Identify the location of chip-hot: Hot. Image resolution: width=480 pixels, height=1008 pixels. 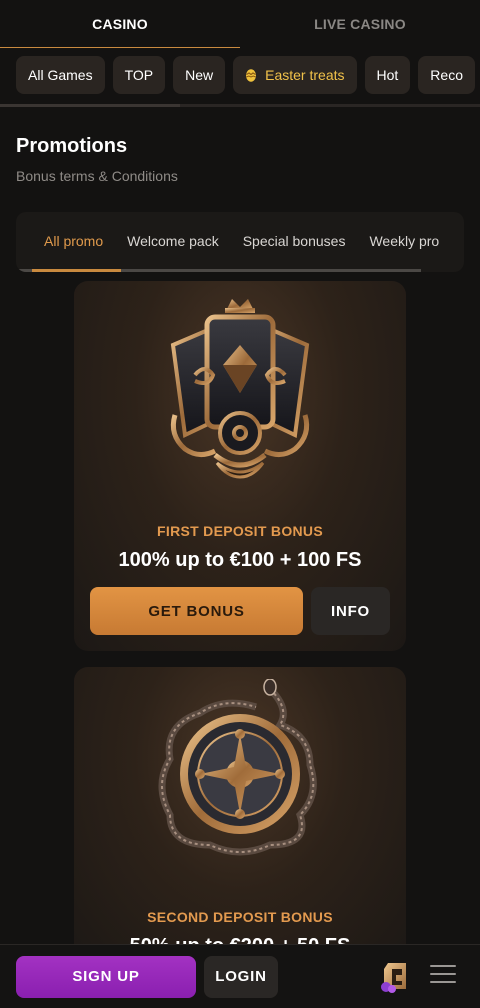
(387, 75).